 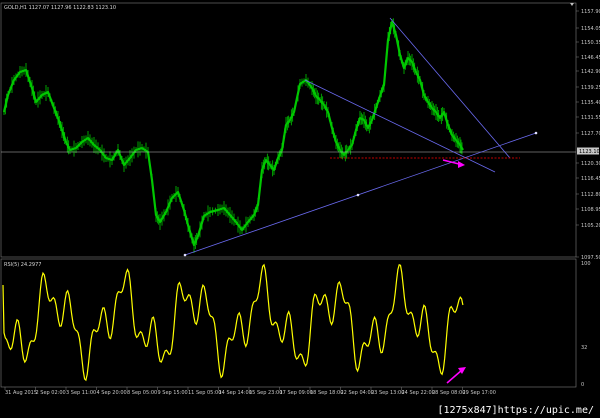 What do you see at coordinates (448, 393) in the screenshot?
I see `time-tick-label: 28 Sep 08:00` at bounding box center [448, 393].